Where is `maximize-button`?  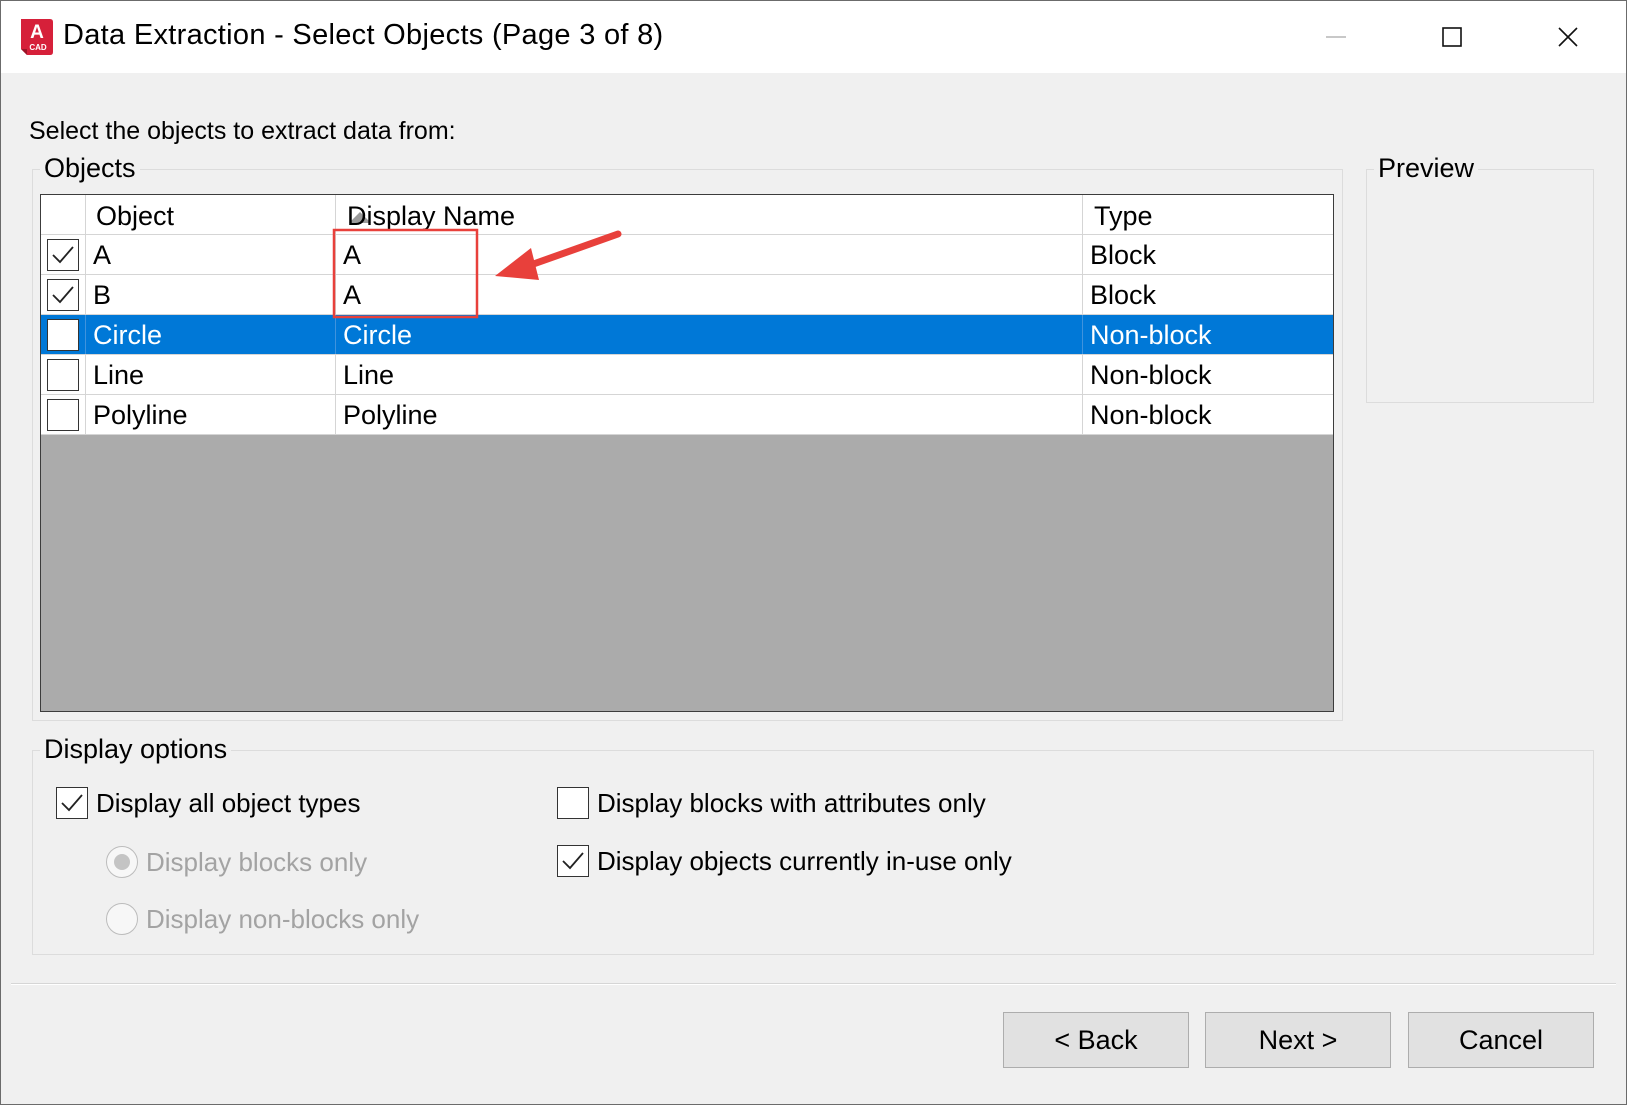 maximize-button is located at coordinates (1452, 37).